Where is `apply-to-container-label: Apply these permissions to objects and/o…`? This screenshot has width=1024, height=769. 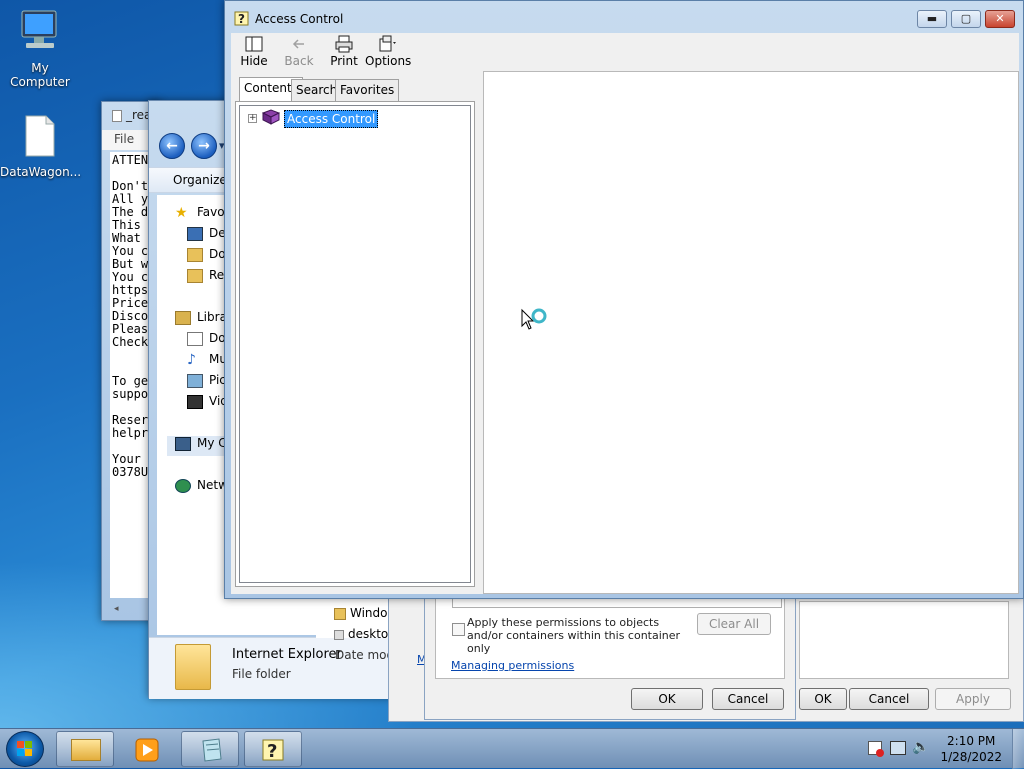
apply-to-container-label: Apply these permissions to objects and/o… is located at coordinates (574, 635).